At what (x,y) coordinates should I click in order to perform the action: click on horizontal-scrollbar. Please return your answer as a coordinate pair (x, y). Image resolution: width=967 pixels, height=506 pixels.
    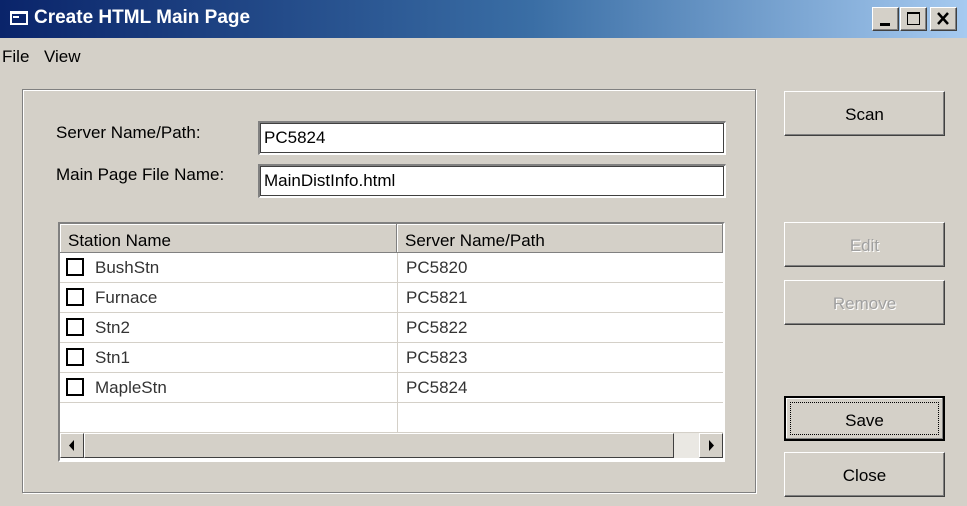
    Looking at the image, I should click on (391, 445).